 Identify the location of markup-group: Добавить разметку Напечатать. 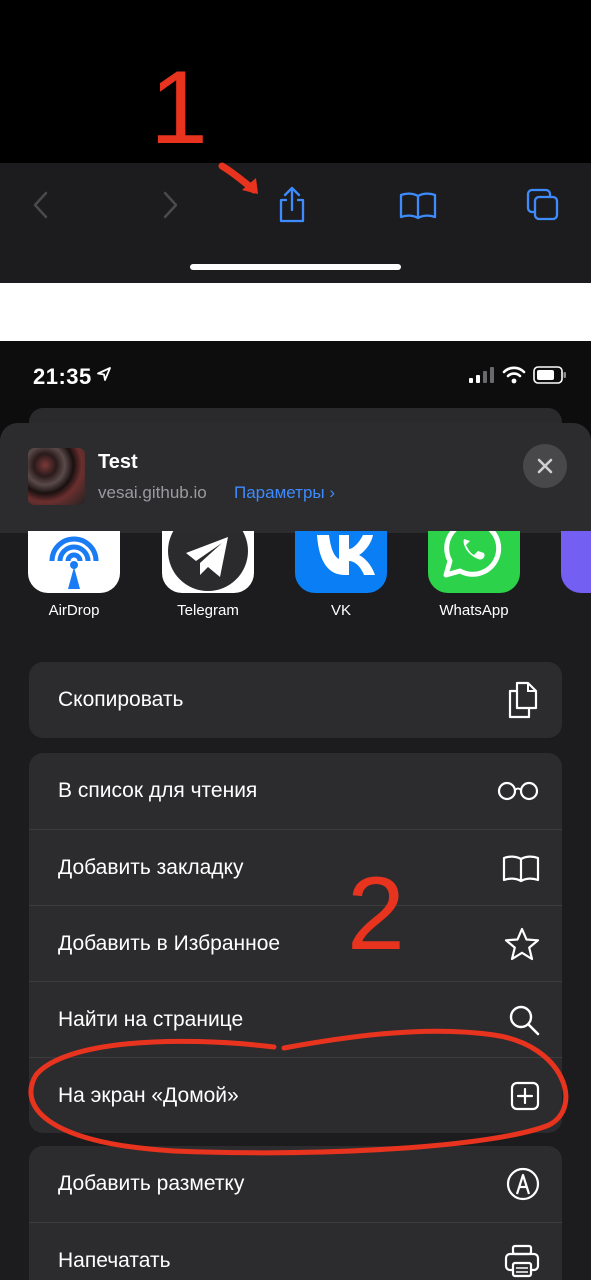
(295, 1213).